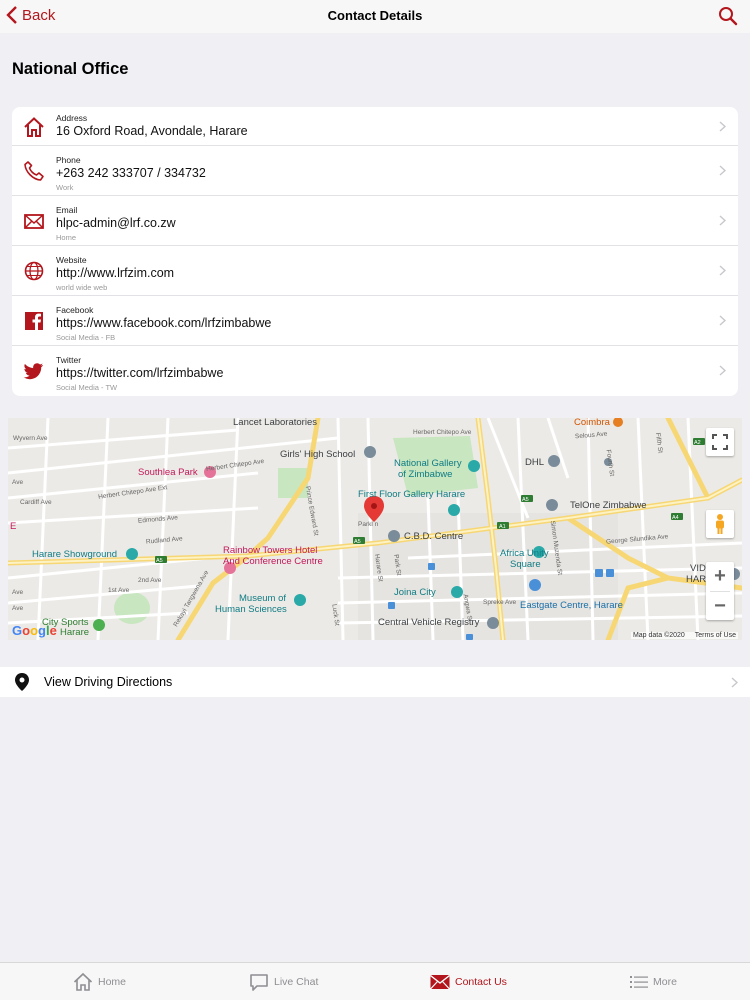 Image resolution: width=750 pixels, height=1000 pixels. What do you see at coordinates (34, 221) in the screenshot?
I see `mail-icon` at bounding box center [34, 221].